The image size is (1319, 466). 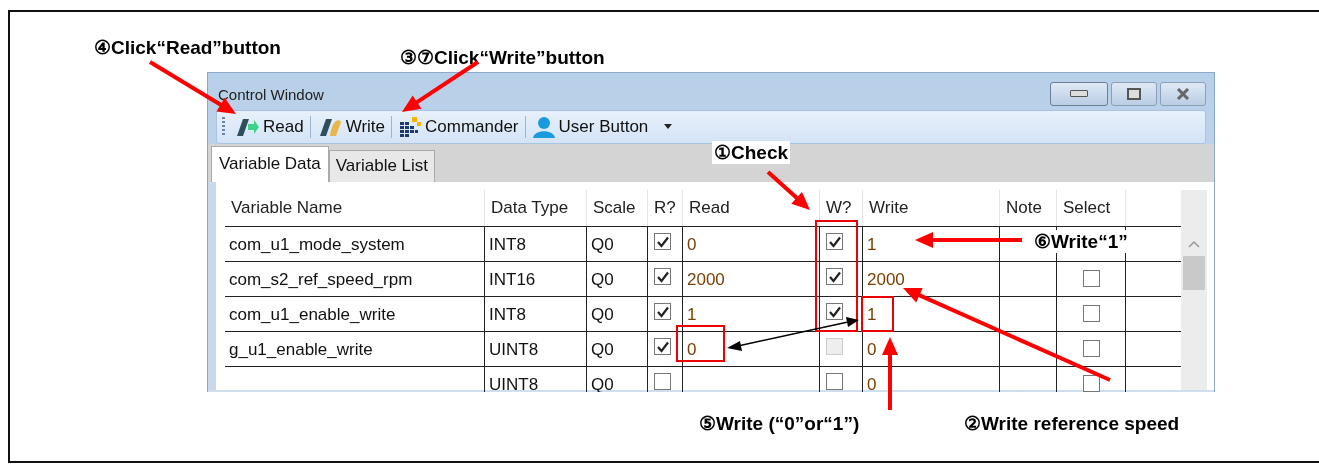 What do you see at coordinates (247, 127) in the screenshot?
I see `read-icon` at bounding box center [247, 127].